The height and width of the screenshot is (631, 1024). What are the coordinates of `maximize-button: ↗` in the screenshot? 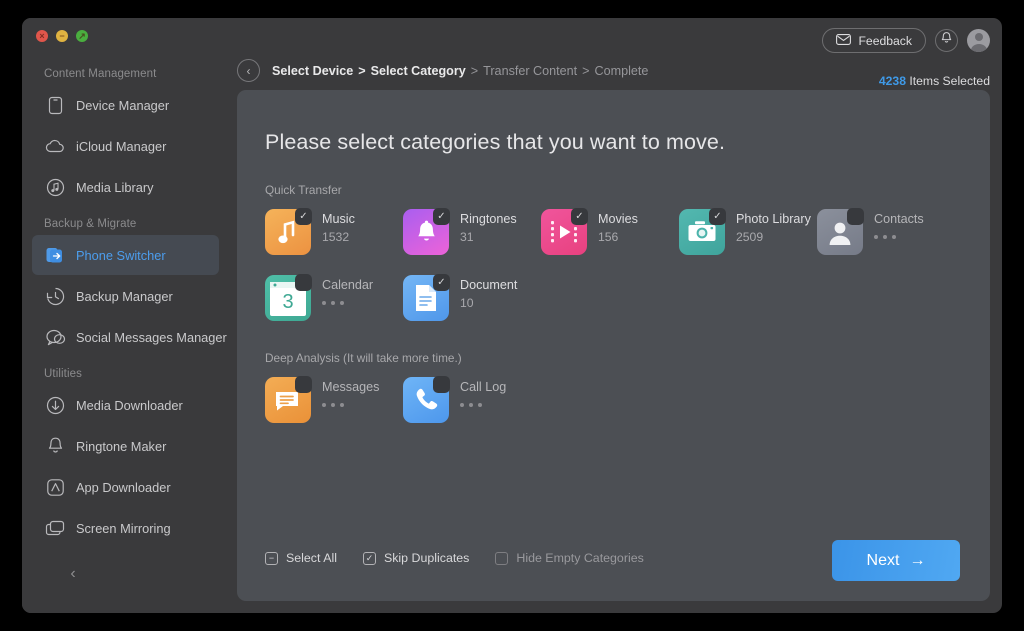 It's located at (82, 36).